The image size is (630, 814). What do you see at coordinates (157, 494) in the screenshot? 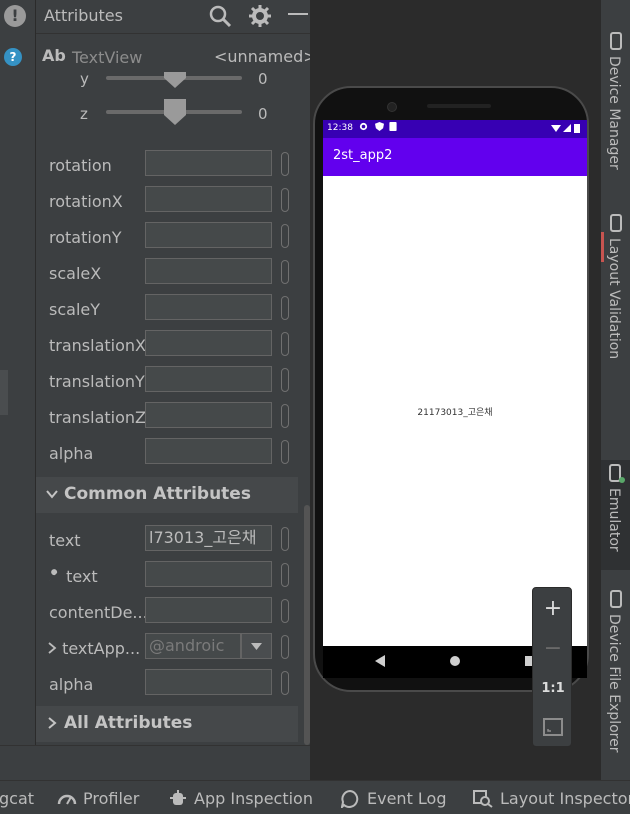
I see `section-title: Common Attributes` at bounding box center [157, 494].